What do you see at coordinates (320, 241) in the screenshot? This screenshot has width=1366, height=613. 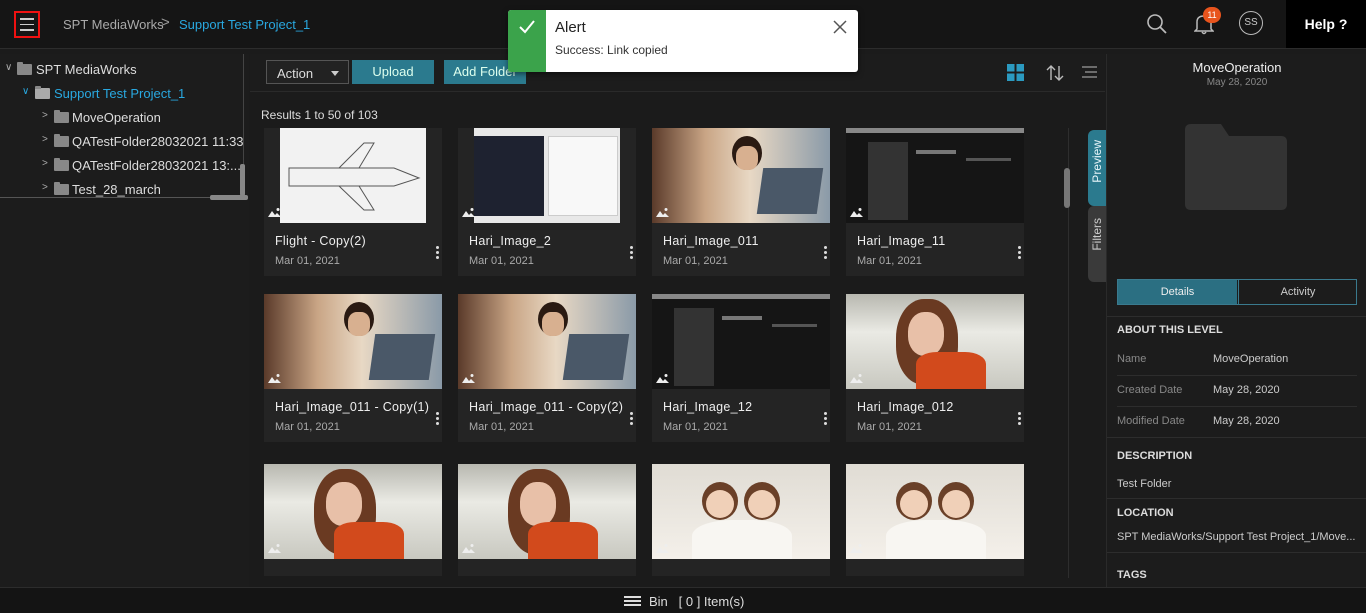 I see `asset-title: Flight - Copy(2)` at bounding box center [320, 241].